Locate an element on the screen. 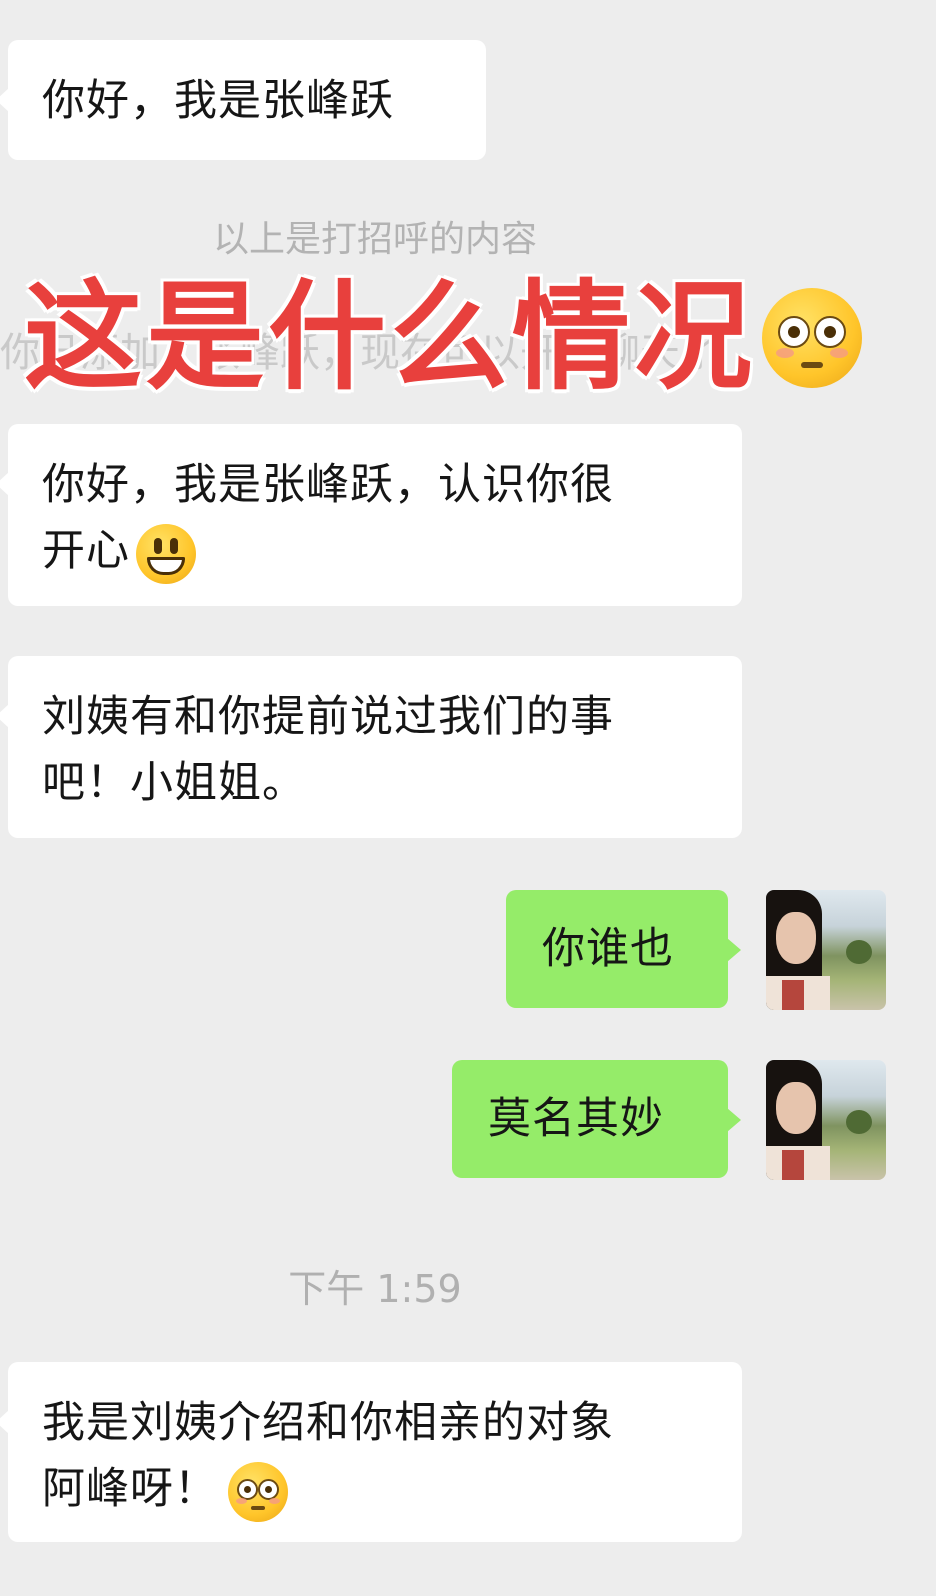 This screenshot has height=1596, width=936. incoming-message: 你好，我是张峰跃，认识你很 开心 is located at coordinates (371, 515).